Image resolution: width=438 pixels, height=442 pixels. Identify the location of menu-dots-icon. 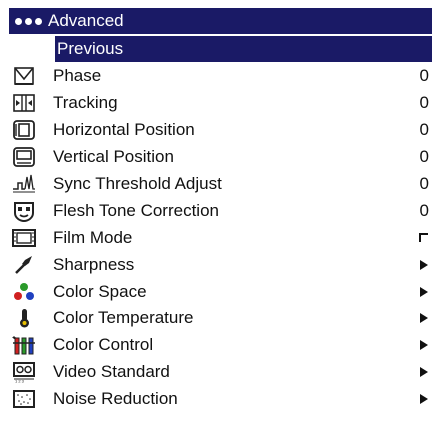
(28, 21).